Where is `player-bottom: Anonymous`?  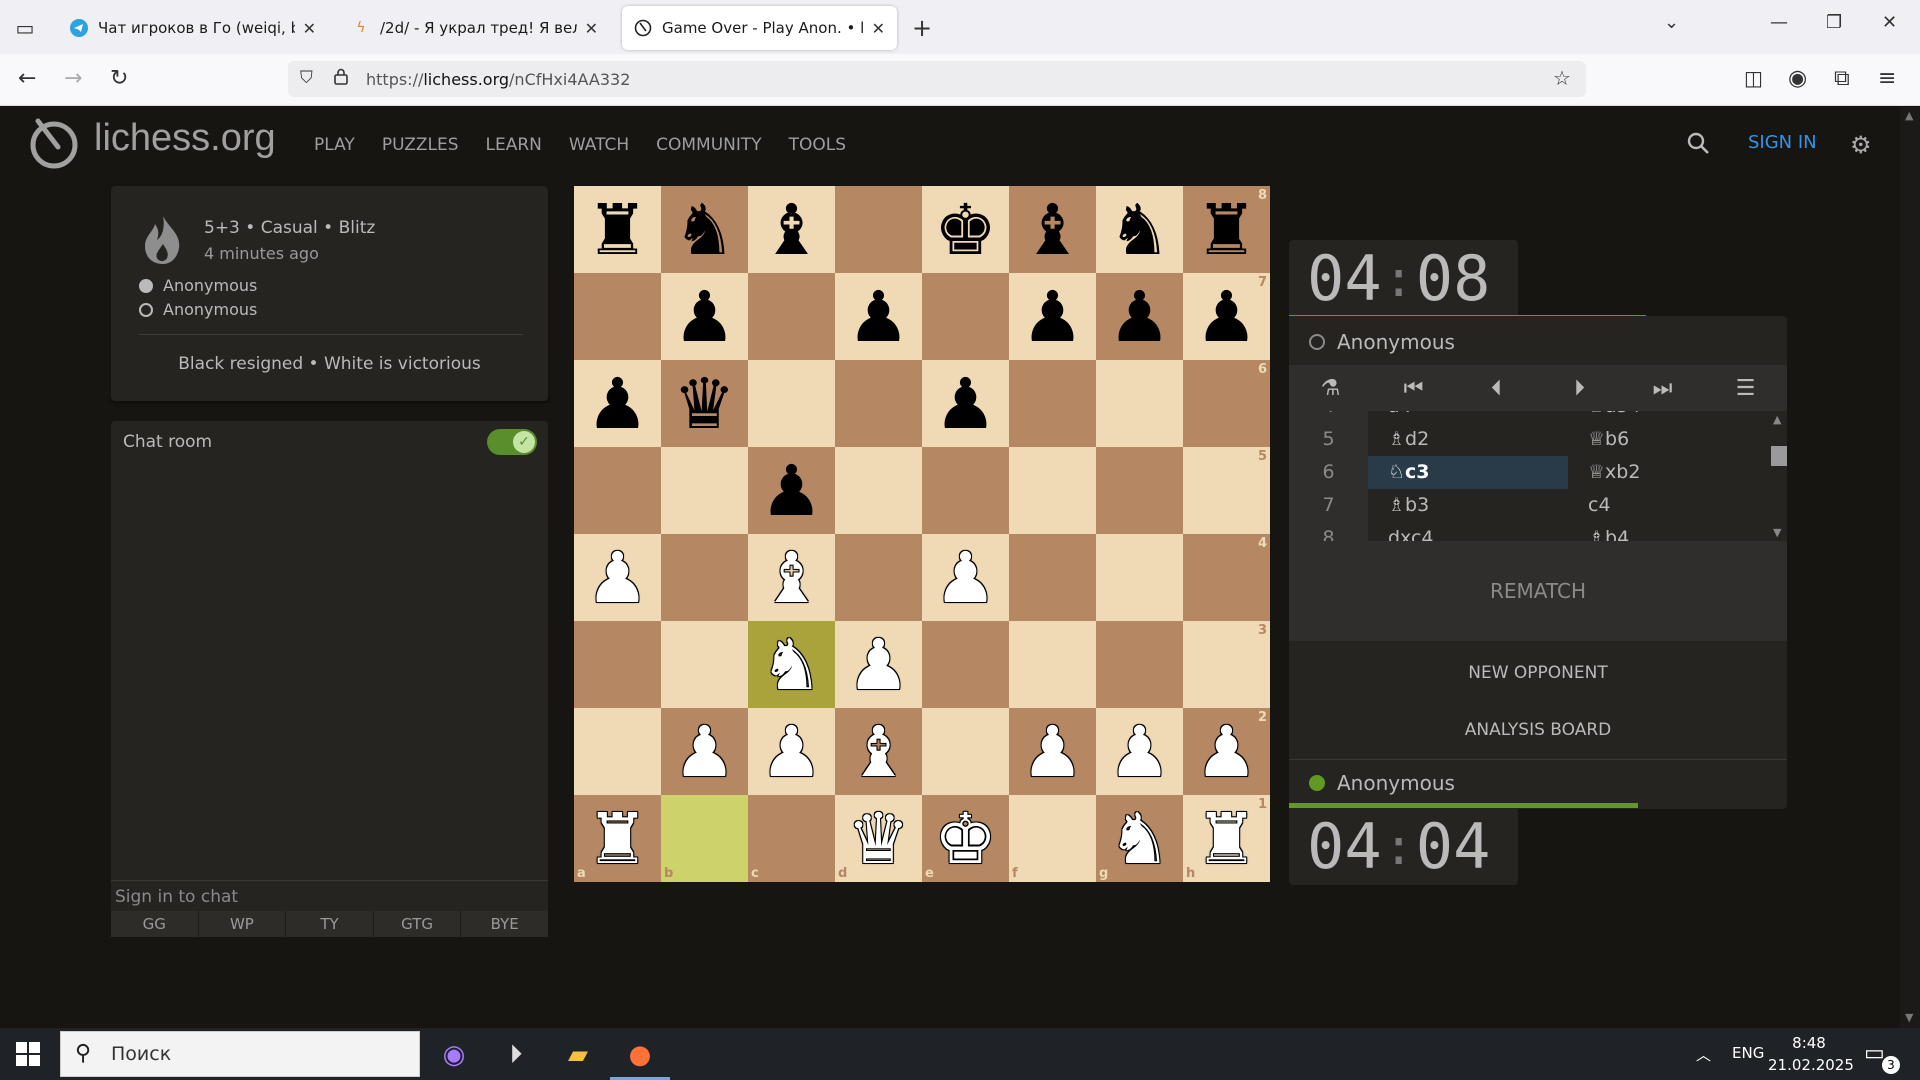 player-bottom: Anonymous is located at coordinates (1538, 782).